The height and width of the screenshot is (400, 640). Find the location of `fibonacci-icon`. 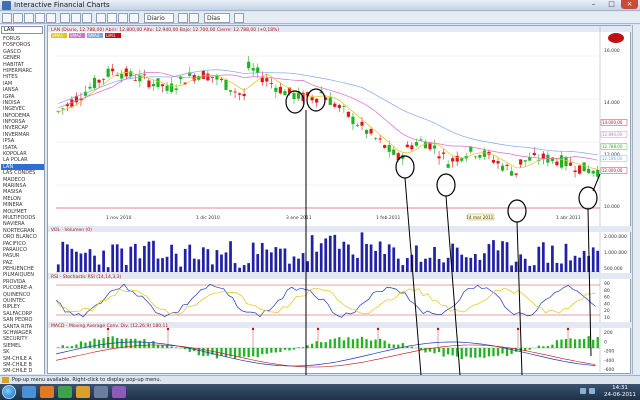

fibonacci-icon is located at coordinates (134, 18).